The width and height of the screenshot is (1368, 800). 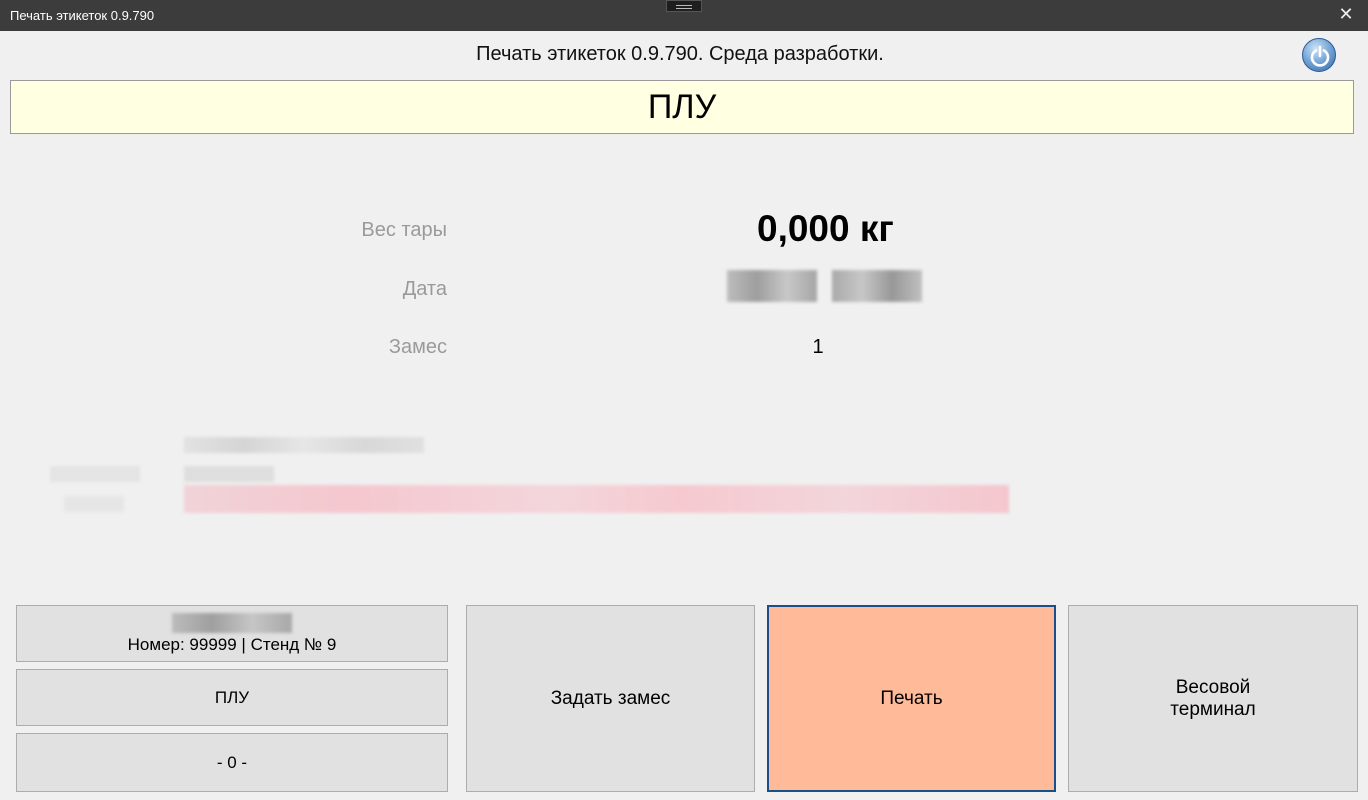 I want to click on redacted-user-name, so click(x=232, y=622).